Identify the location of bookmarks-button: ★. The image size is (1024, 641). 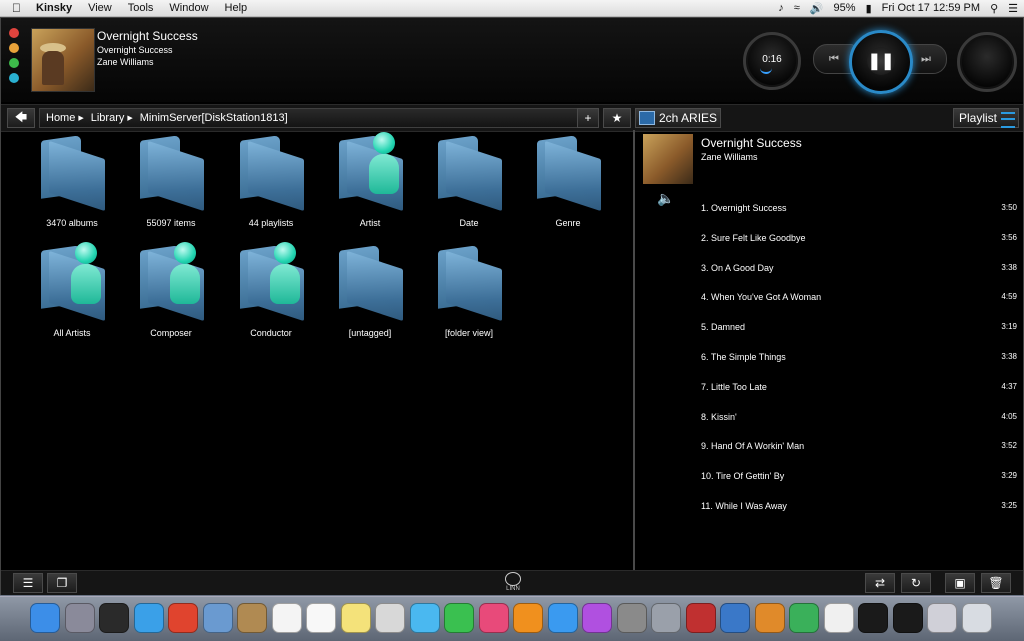
(617, 118).